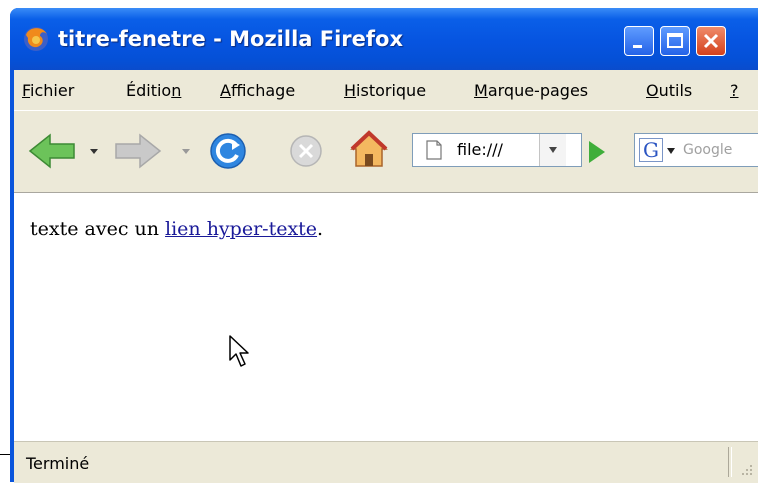 This screenshot has width=758, height=483. I want to click on home-icon, so click(369, 149).